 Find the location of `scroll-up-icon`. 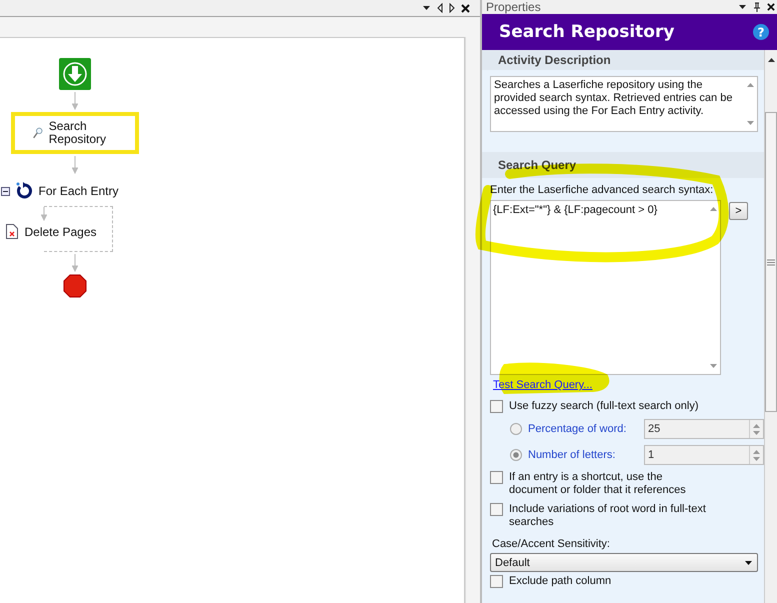

scroll-up-icon is located at coordinates (771, 60).